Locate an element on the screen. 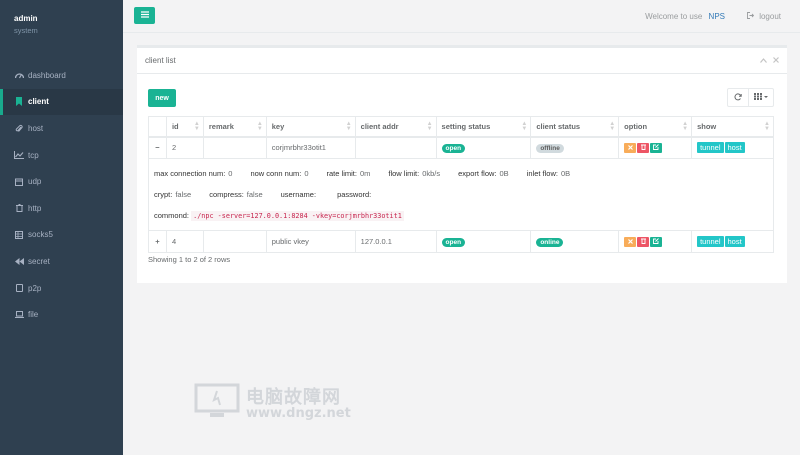  column-header-client-status: client status ▲ ▼ is located at coordinates (575, 127).